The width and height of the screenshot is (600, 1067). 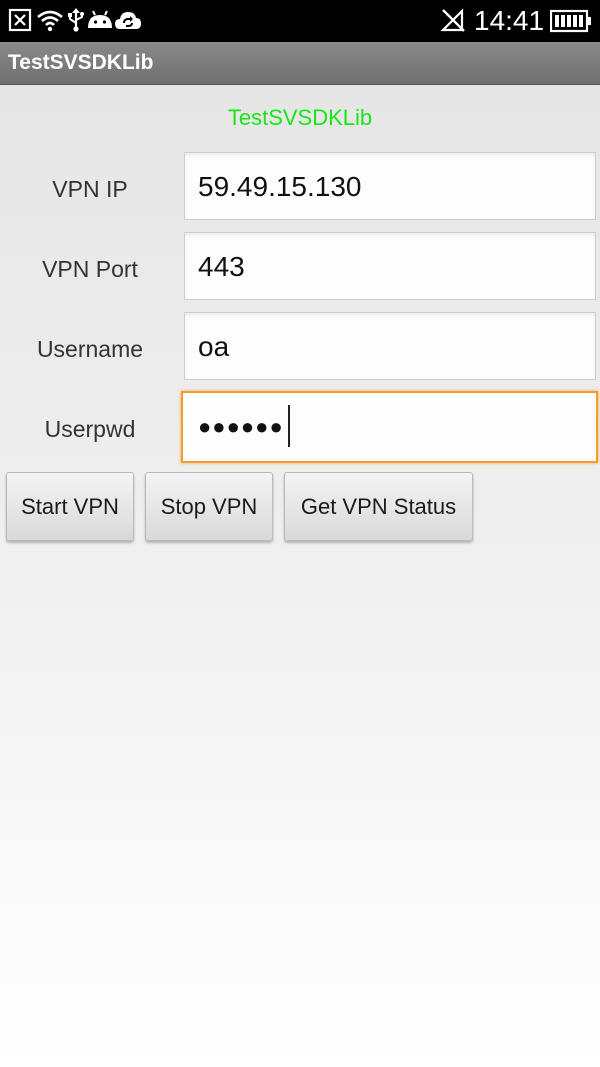 What do you see at coordinates (390, 186) in the screenshot?
I see `vpn-ip-input: 59.49.15.130` at bounding box center [390, 186].